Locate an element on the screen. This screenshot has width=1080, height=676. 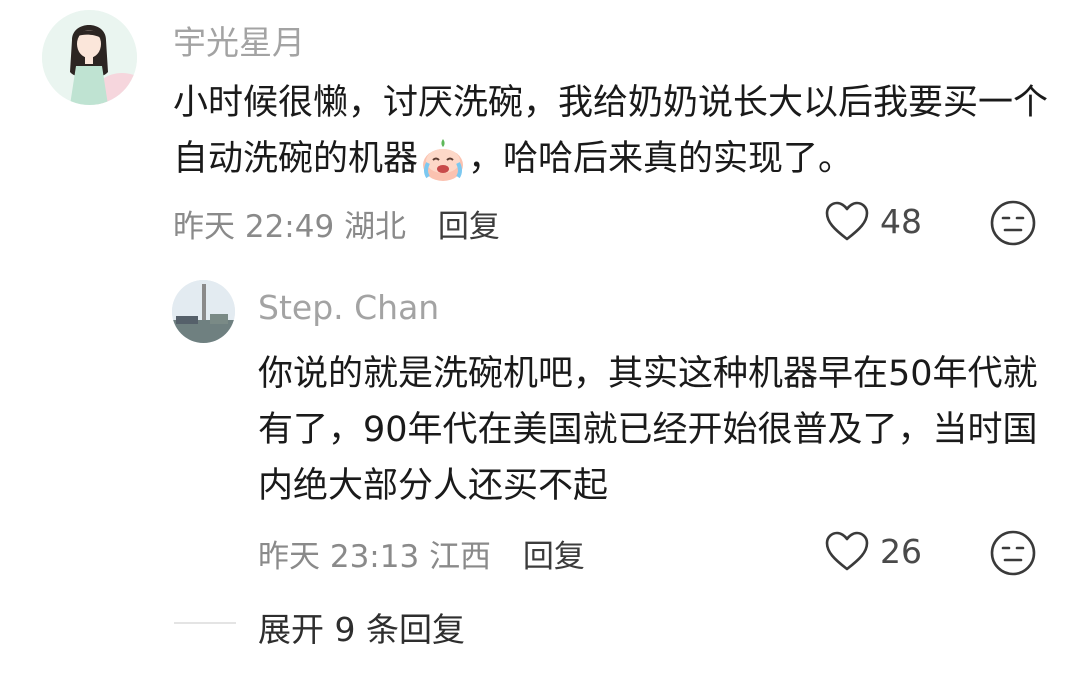
comment-username: 宇光星月 is located at coordinates (239, 40).